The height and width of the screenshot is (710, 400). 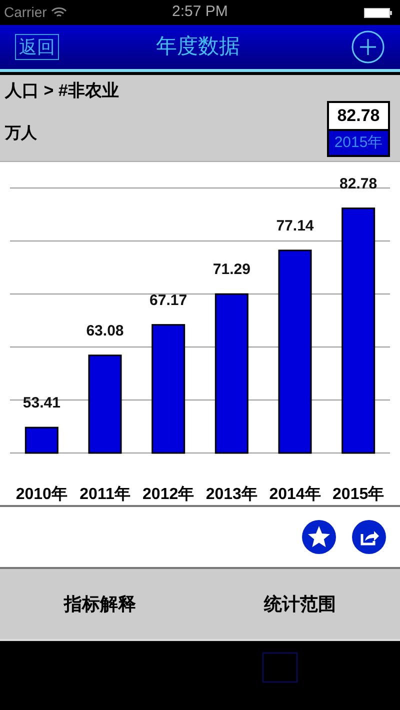 What do you see at coordinates (42, 494) in the screenshot?
I see `axis-label: 2010年` at bounding box center [42, 494].